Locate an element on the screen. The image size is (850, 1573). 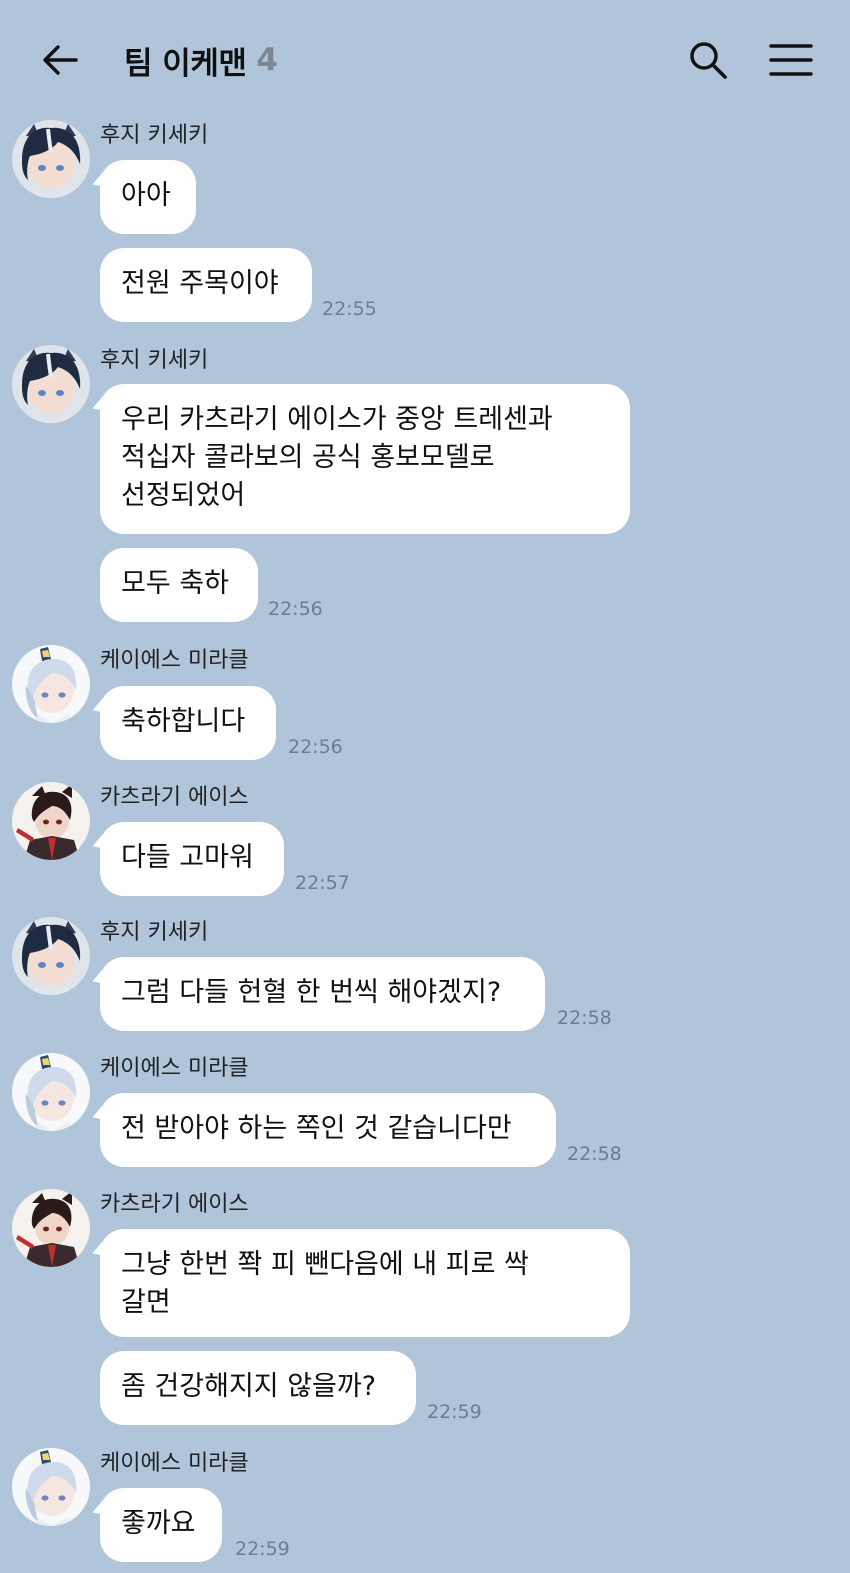
search-button is located at coordinates (708, 60).